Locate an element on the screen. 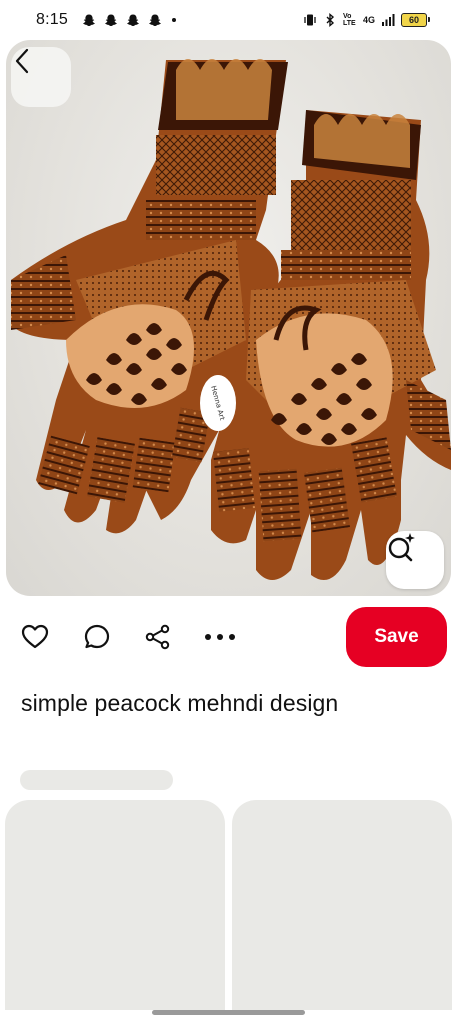 This screenshot has height=1024, width=457. signal-icon is located at coordinates (388, 20).